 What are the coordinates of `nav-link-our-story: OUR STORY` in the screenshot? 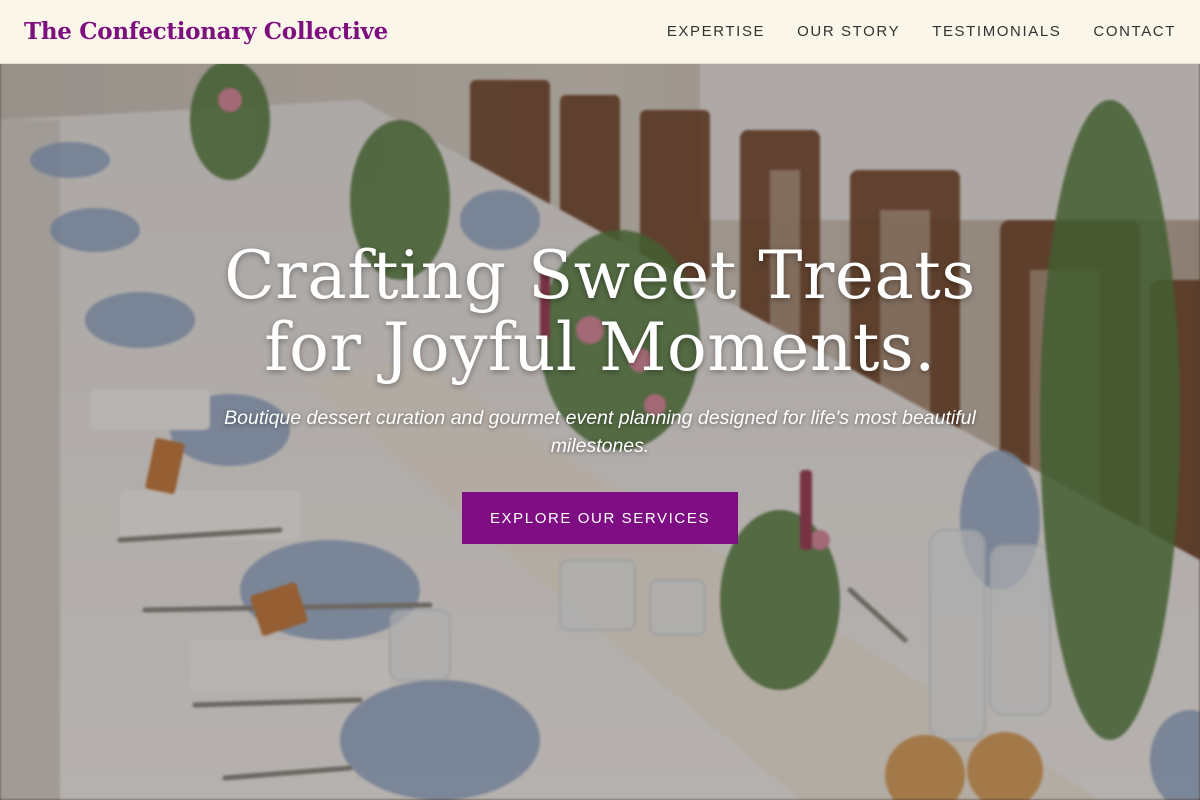 It's located at (848, 31).